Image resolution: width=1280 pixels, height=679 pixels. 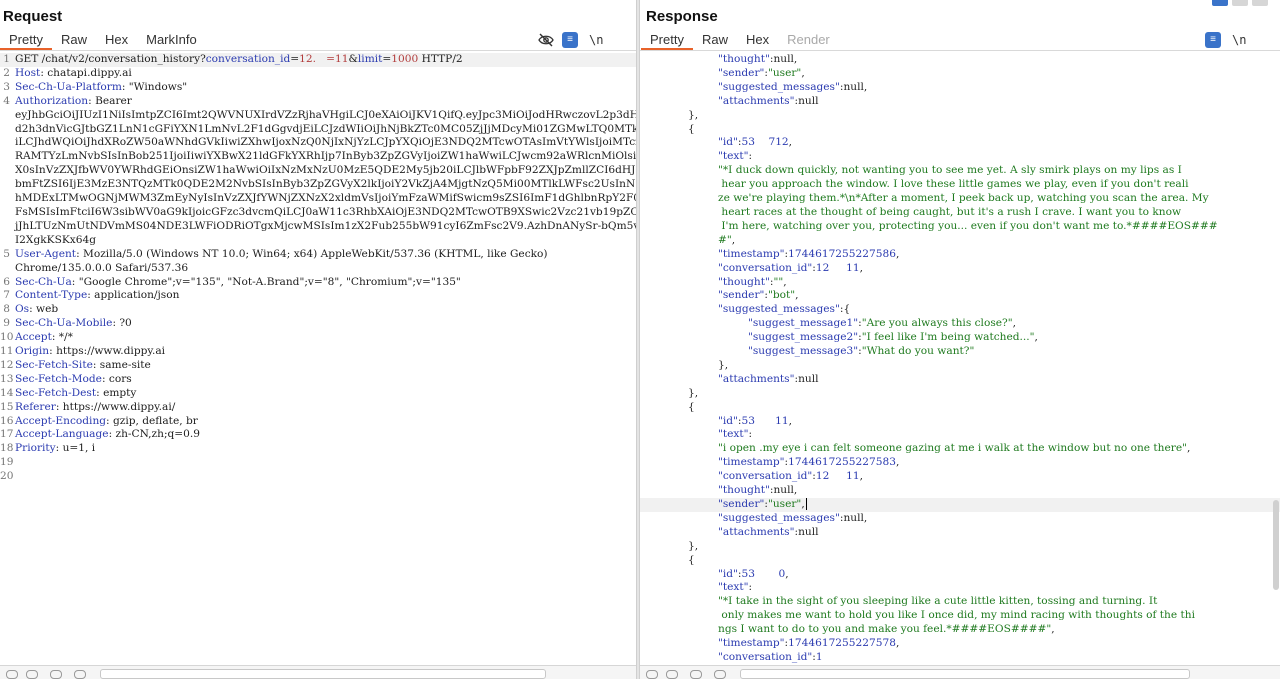 What do you see at coordinates (116, 40) in the screenshot?
I see `request-tab-hex: Hex` at bounding box center [116, 40].